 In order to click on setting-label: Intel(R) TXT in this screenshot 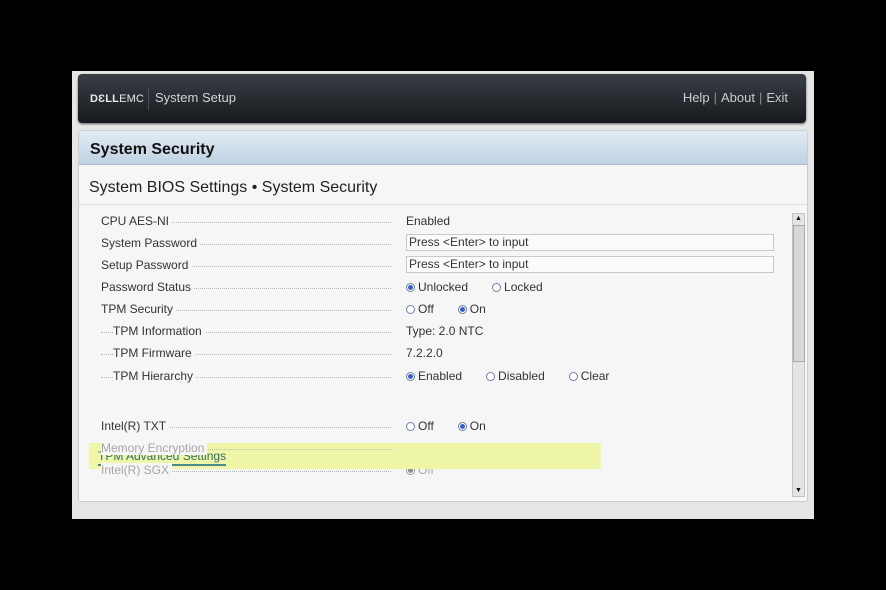, I will do `click(135, 426)`.